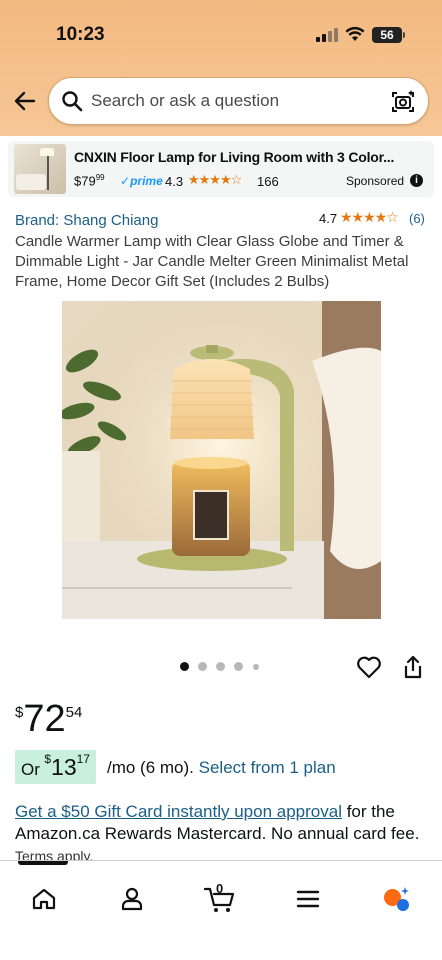 The image size is (442, 960). What do you see at coordinates (40, 169) in the screenshot?
I see `ad-thumbnail` at bounding box center [40, 169].